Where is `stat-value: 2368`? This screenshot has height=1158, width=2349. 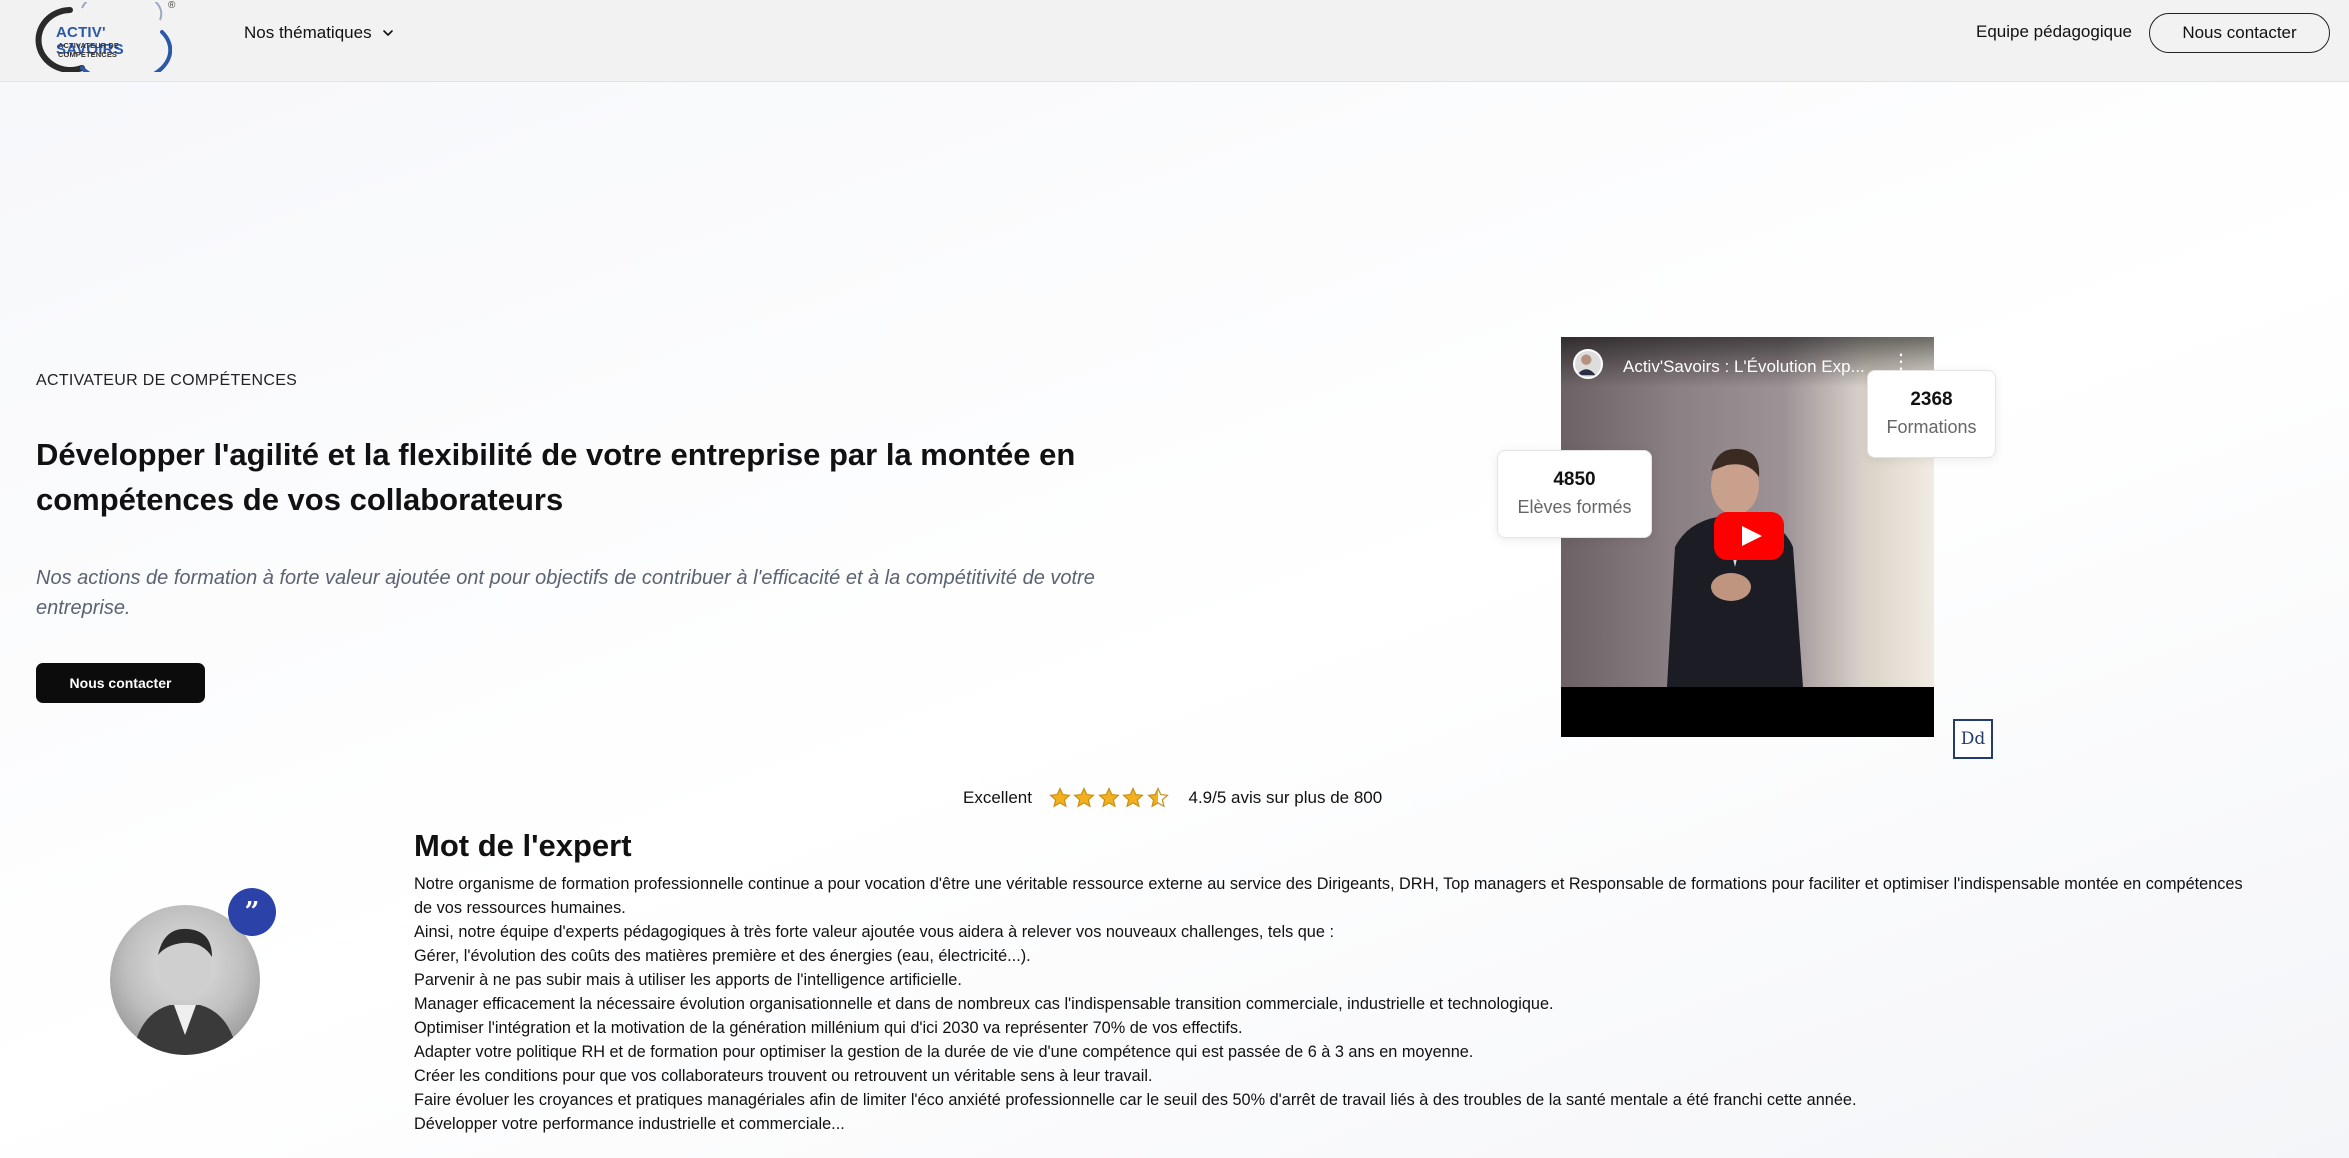
stat-value: 2368 is located at coordinates (1931, 399).